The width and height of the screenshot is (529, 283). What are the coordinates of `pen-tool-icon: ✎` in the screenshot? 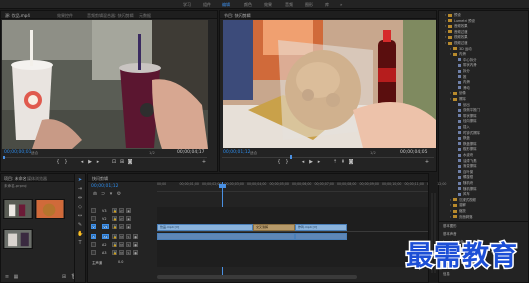 It's located at (80, 225).